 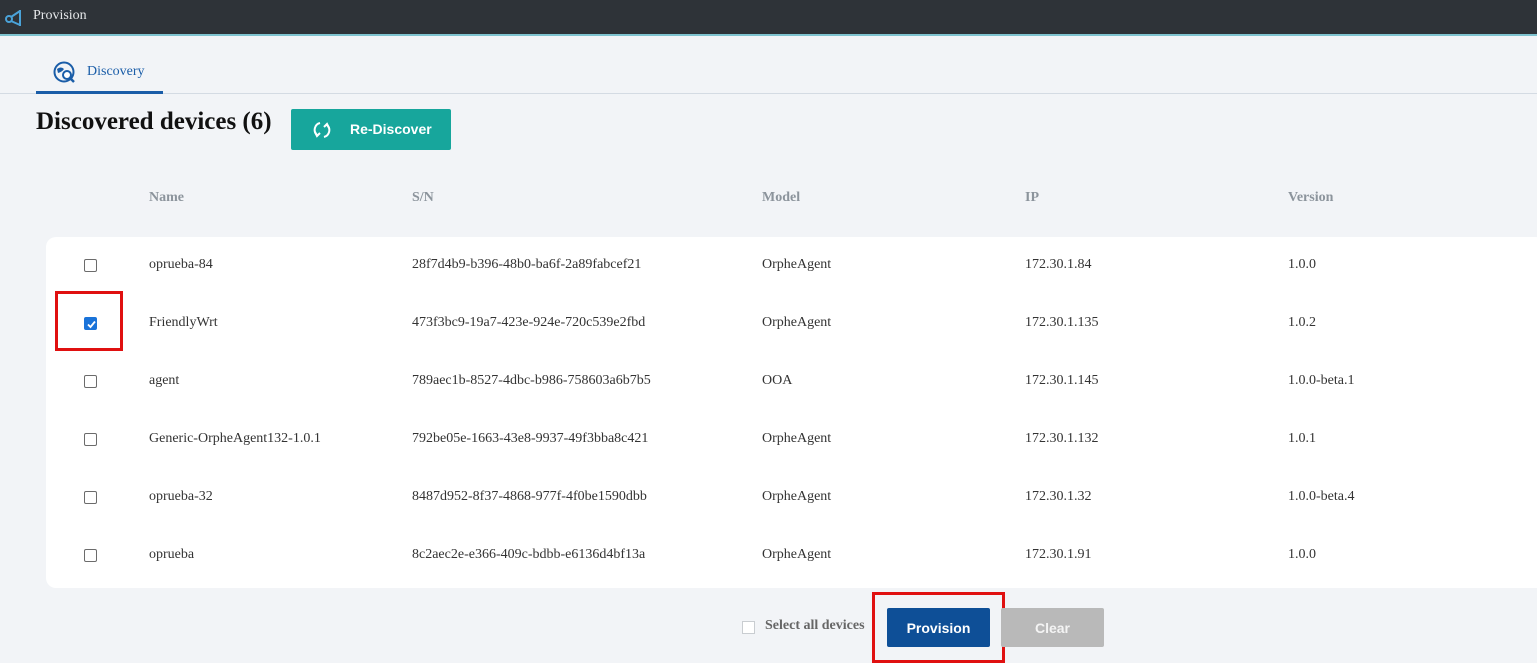 What do you see at coordinates (1321, 380) in the screenshot?
I see `device-version: 1.0.0-beta.1` at bounding box center [1321, 380].